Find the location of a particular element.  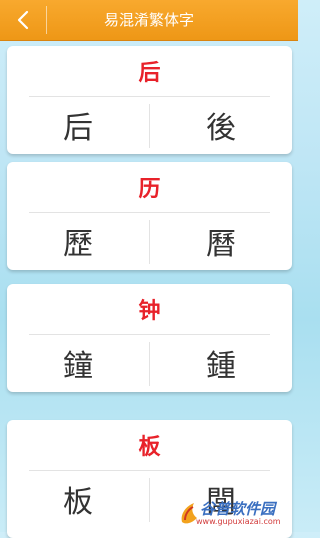

card-character: 历 is located at coordinates (149, 189).